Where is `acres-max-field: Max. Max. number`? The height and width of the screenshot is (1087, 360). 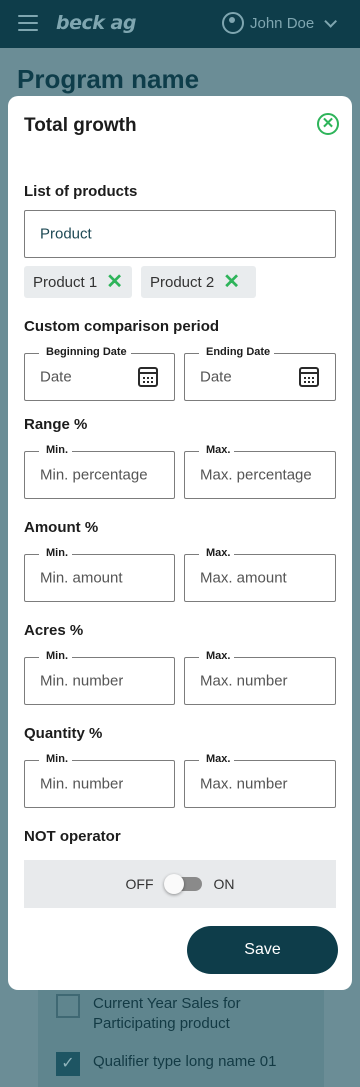
acres-max-field: Max. Max. number is located at coordinates (260, 677).